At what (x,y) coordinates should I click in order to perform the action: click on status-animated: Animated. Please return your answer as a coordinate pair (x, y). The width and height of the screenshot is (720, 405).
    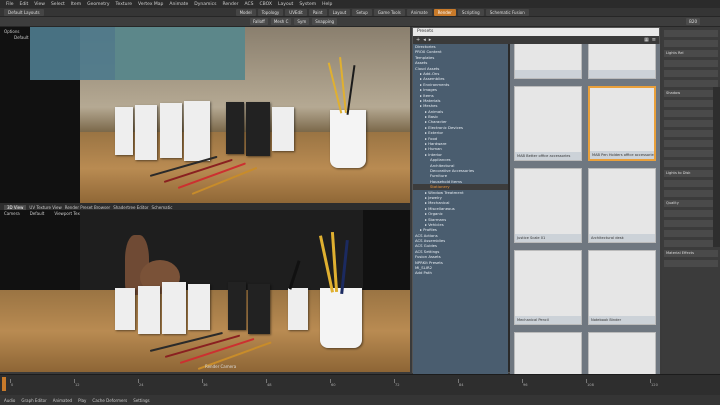
    Looking at the image, I should click on (62, 400).